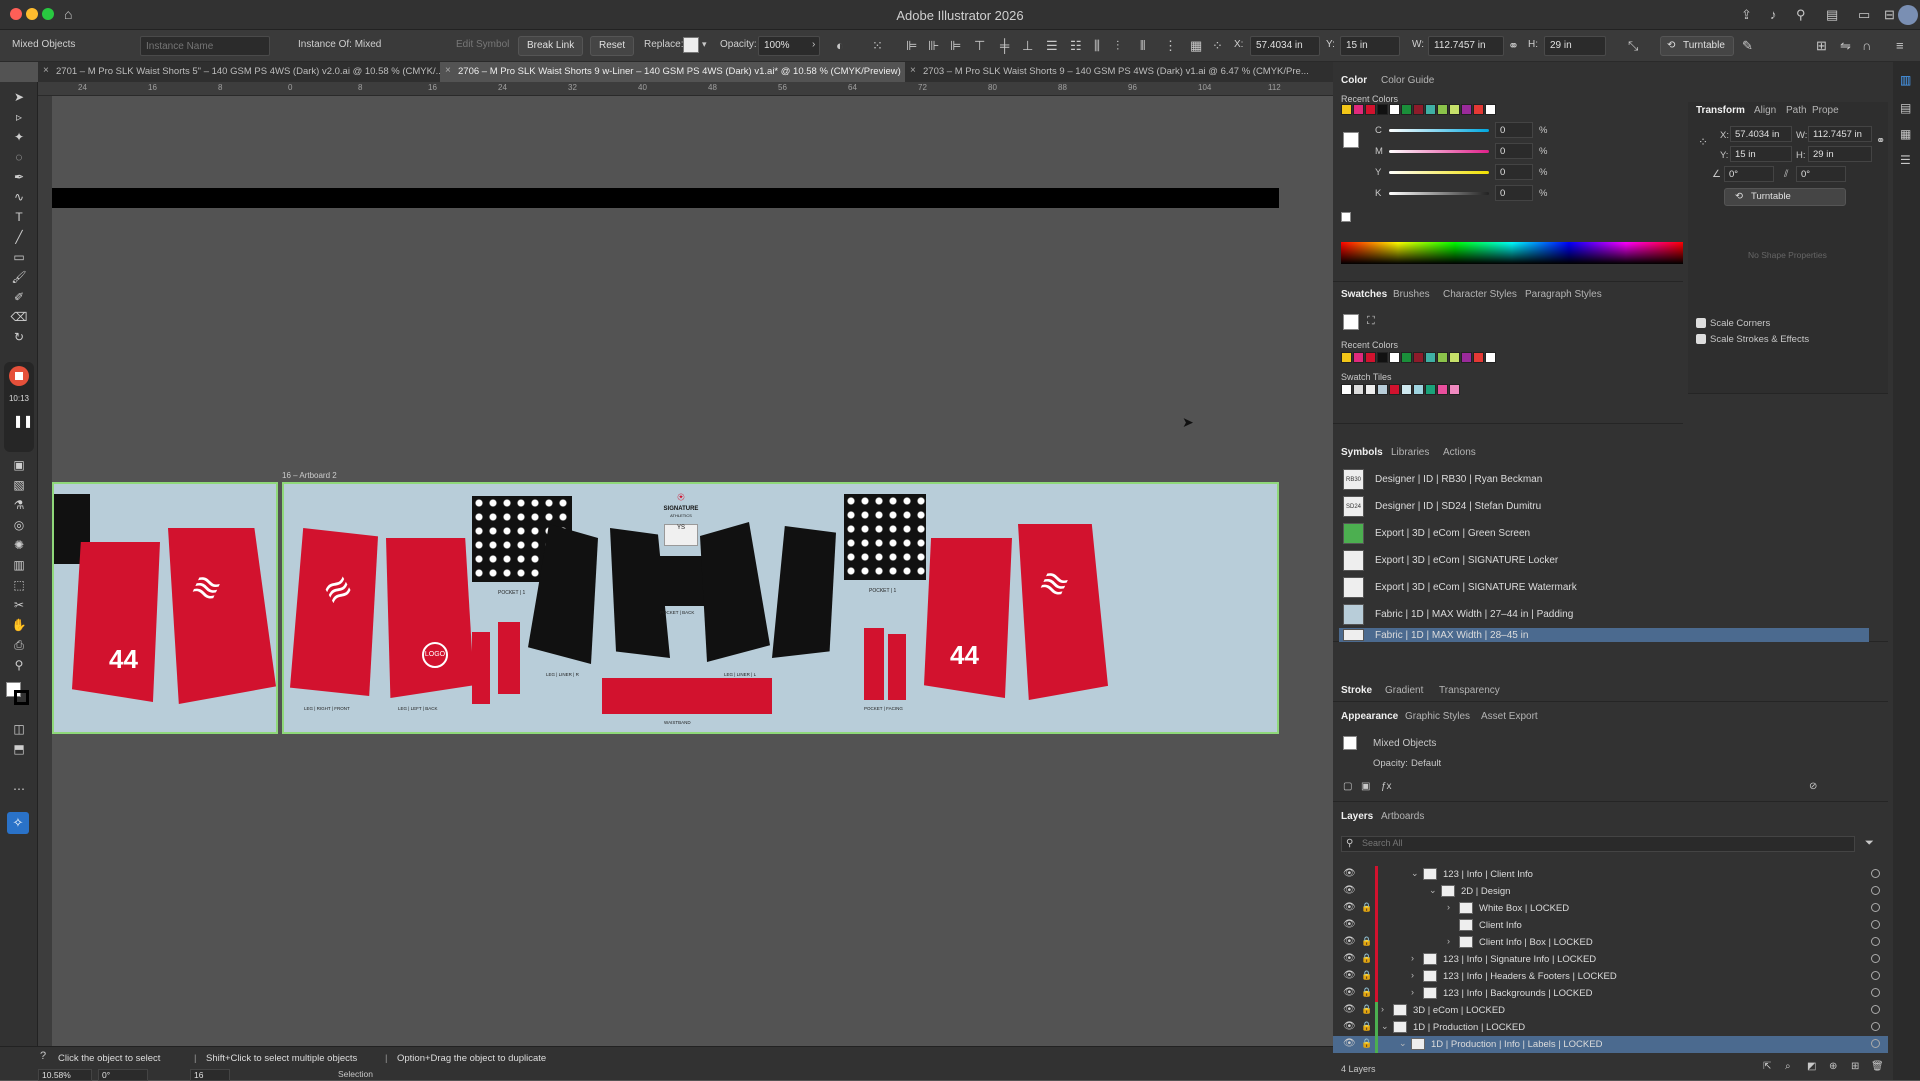 This screenshot has height=1081, width=1920. Describe the element at coordinates (1354, 80) in the screenshot. I see `tab-color: Color` at that location.